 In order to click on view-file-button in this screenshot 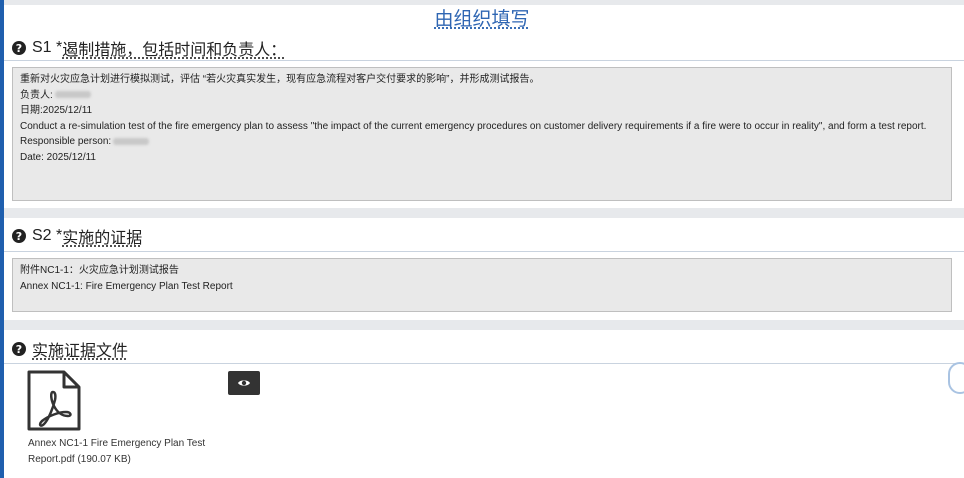, I will do `click(244, 383)`.